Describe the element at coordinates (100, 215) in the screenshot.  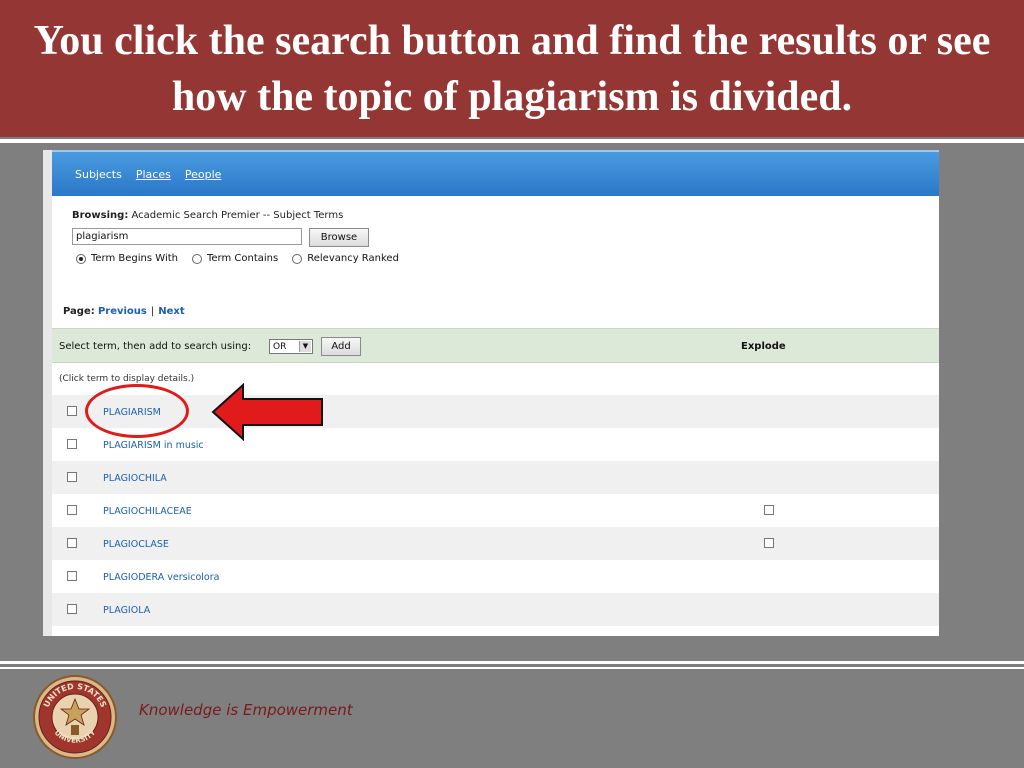
I see `browsing-label: Browsing:` at that location.